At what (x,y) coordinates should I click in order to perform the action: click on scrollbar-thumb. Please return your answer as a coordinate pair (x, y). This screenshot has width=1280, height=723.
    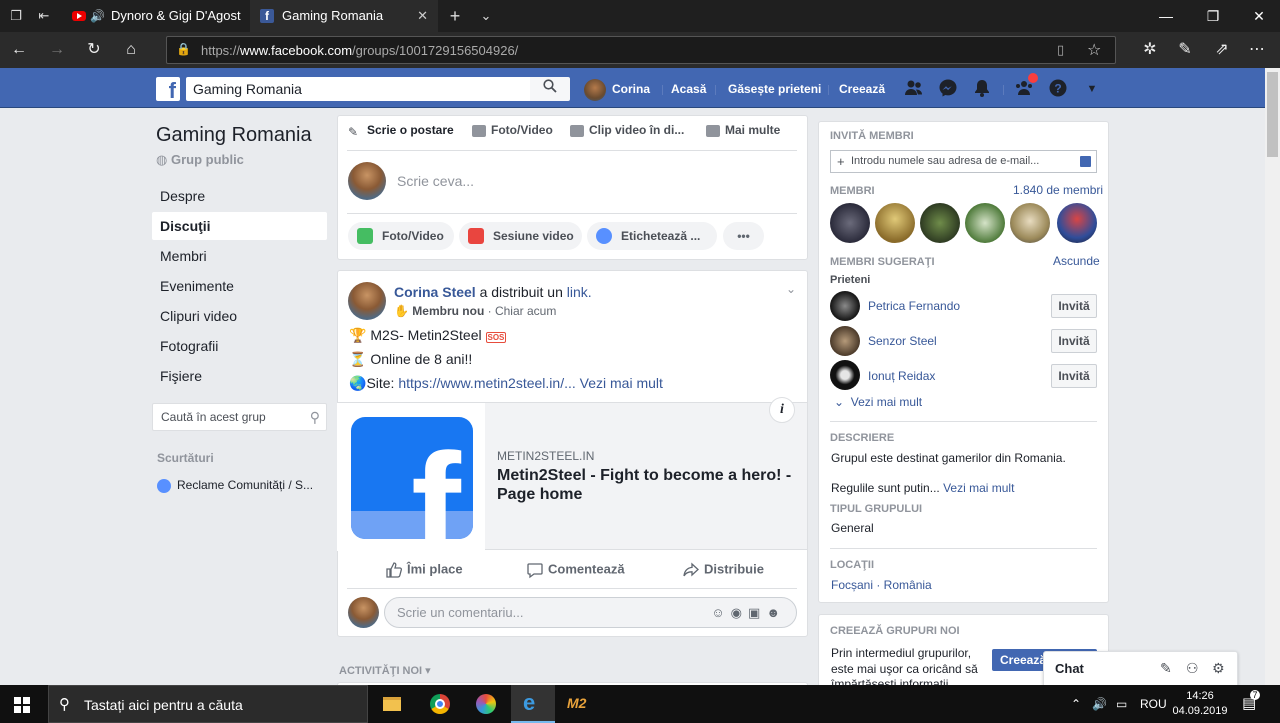
    Looking at the image, I should click on (1272, 114).